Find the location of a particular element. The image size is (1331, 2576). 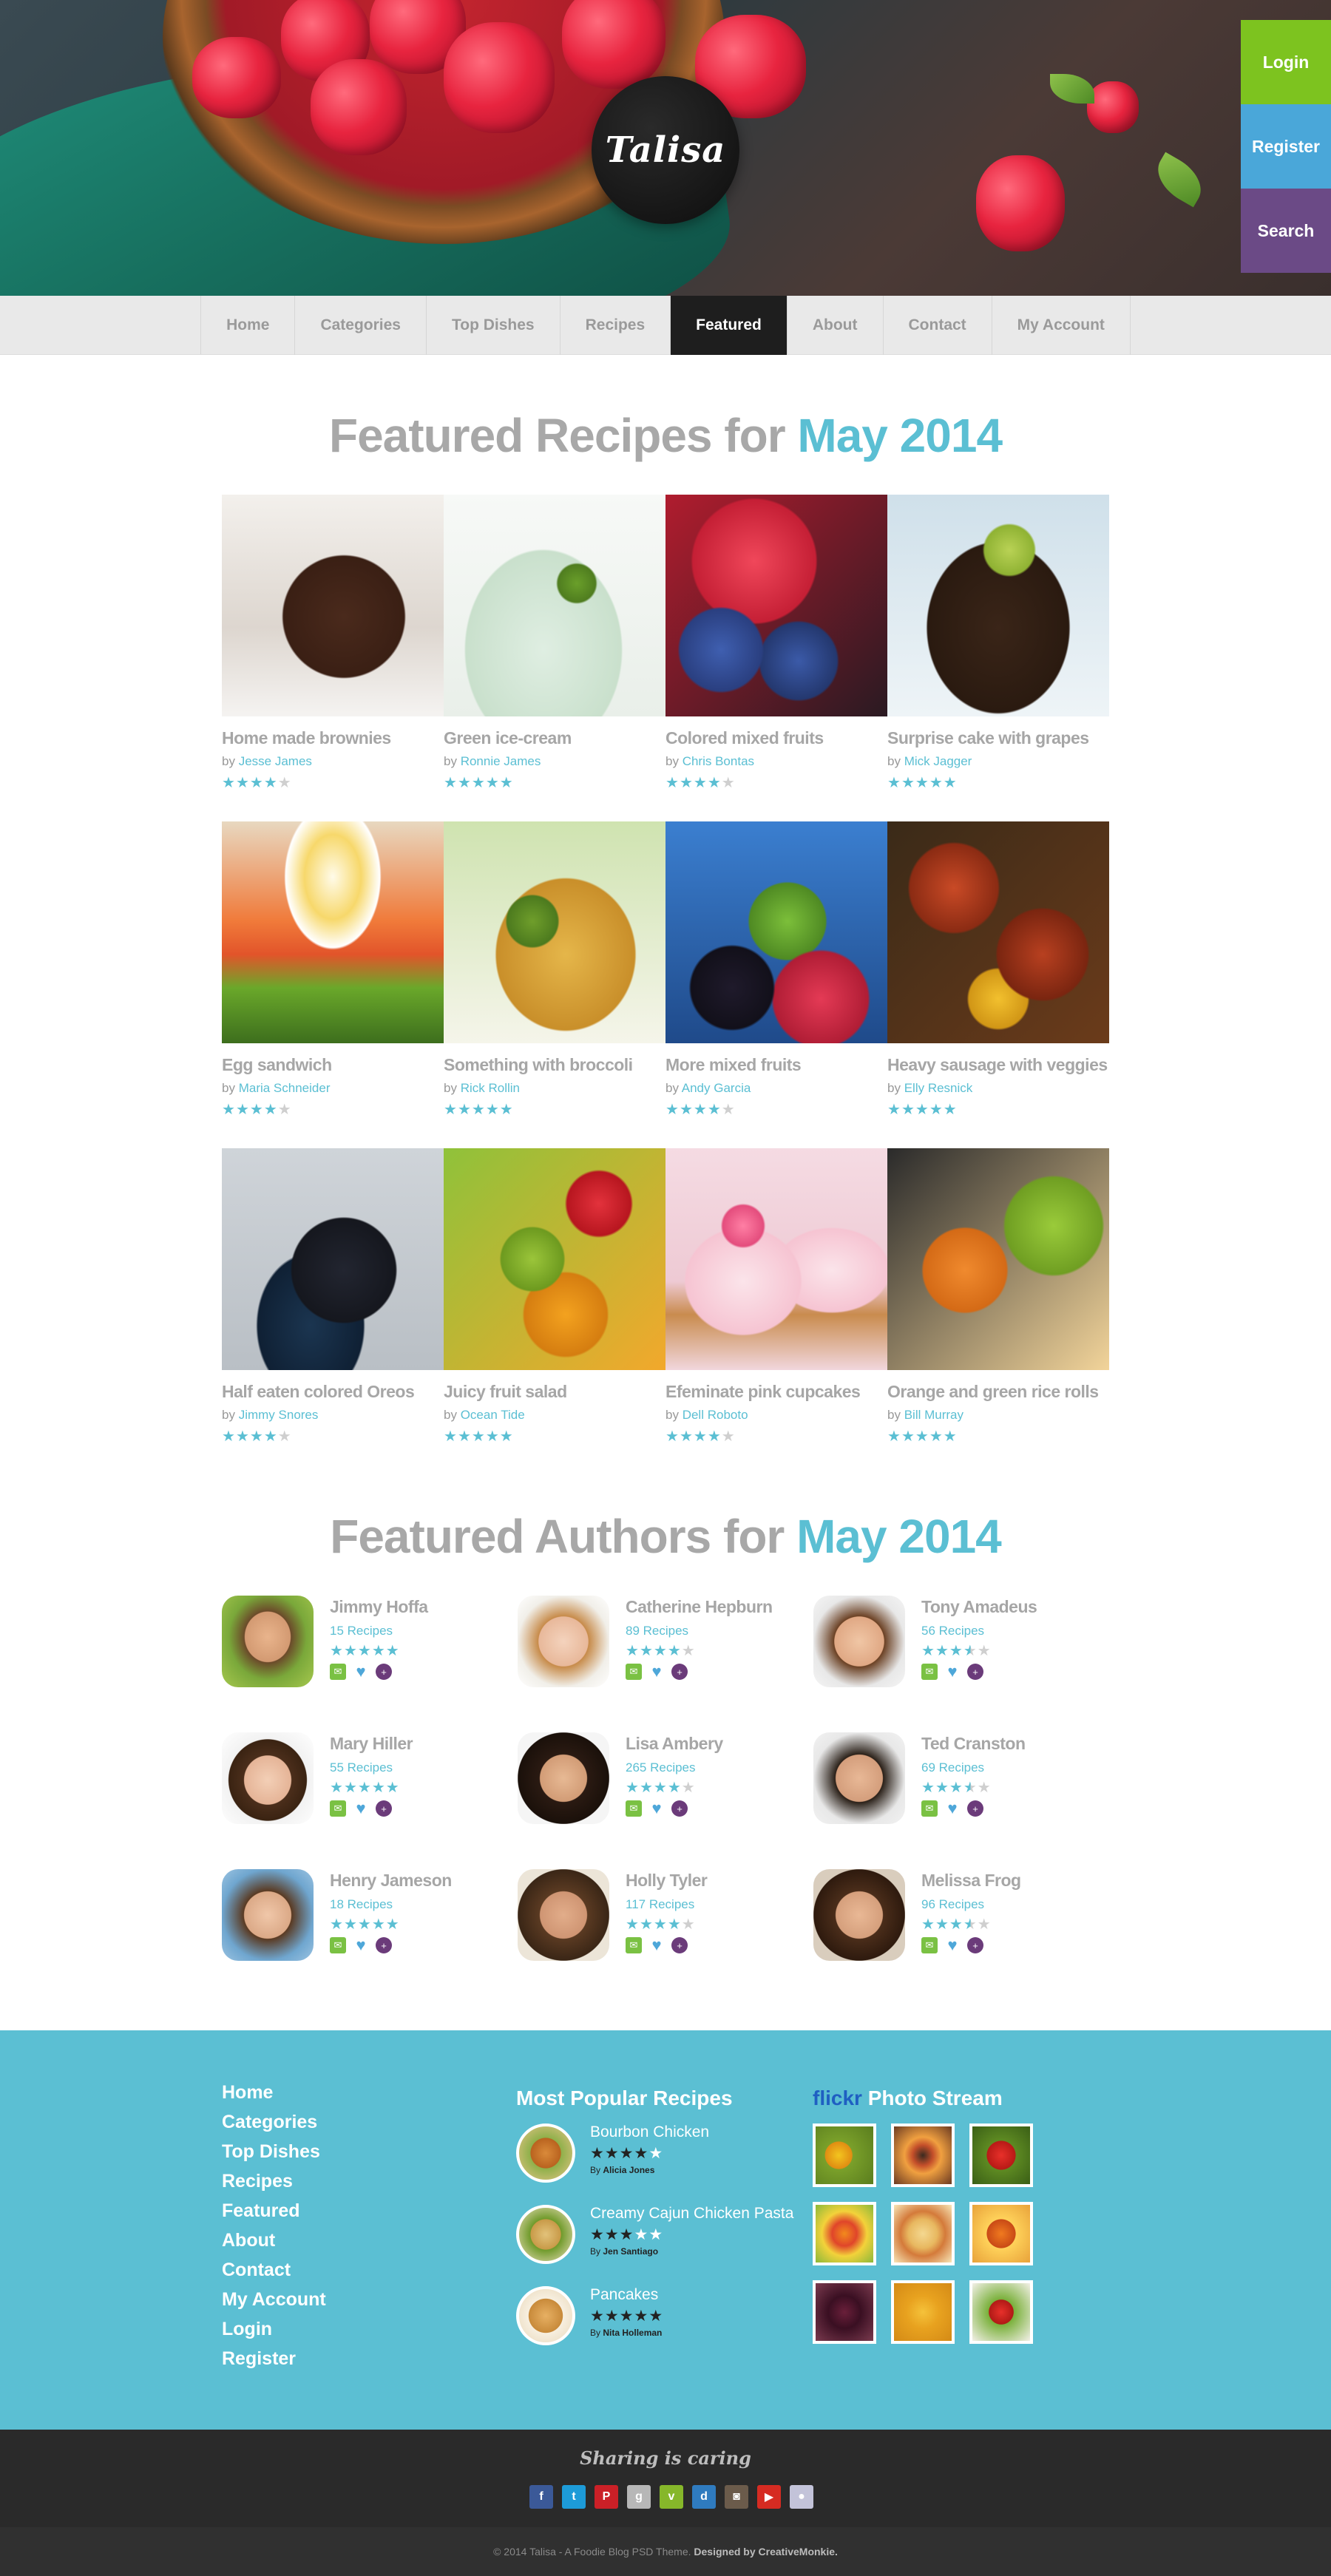

popular-recipe-thumb is located at coordinates (545, 2315).